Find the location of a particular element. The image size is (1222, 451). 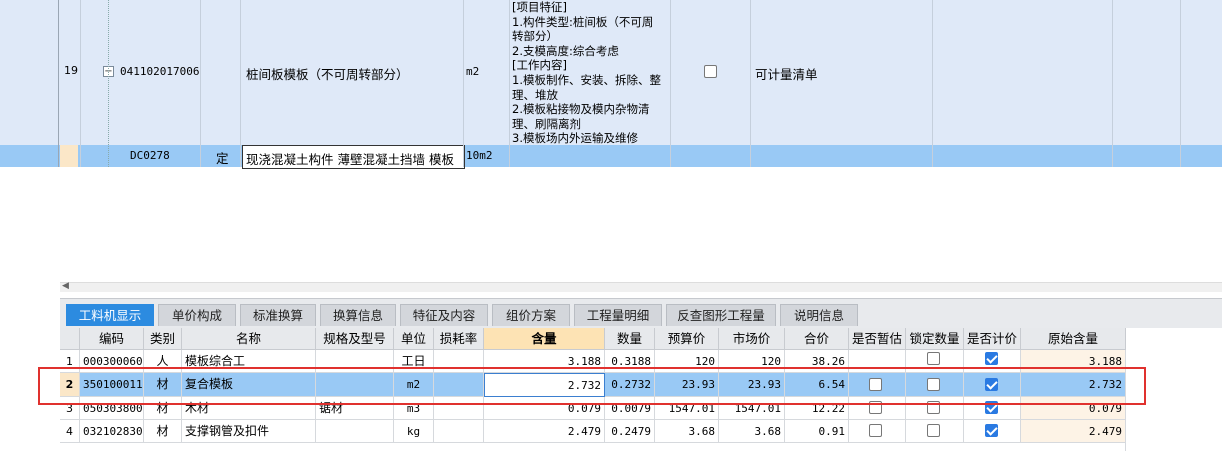

row-checkbox is located at coordinates (710, 71).